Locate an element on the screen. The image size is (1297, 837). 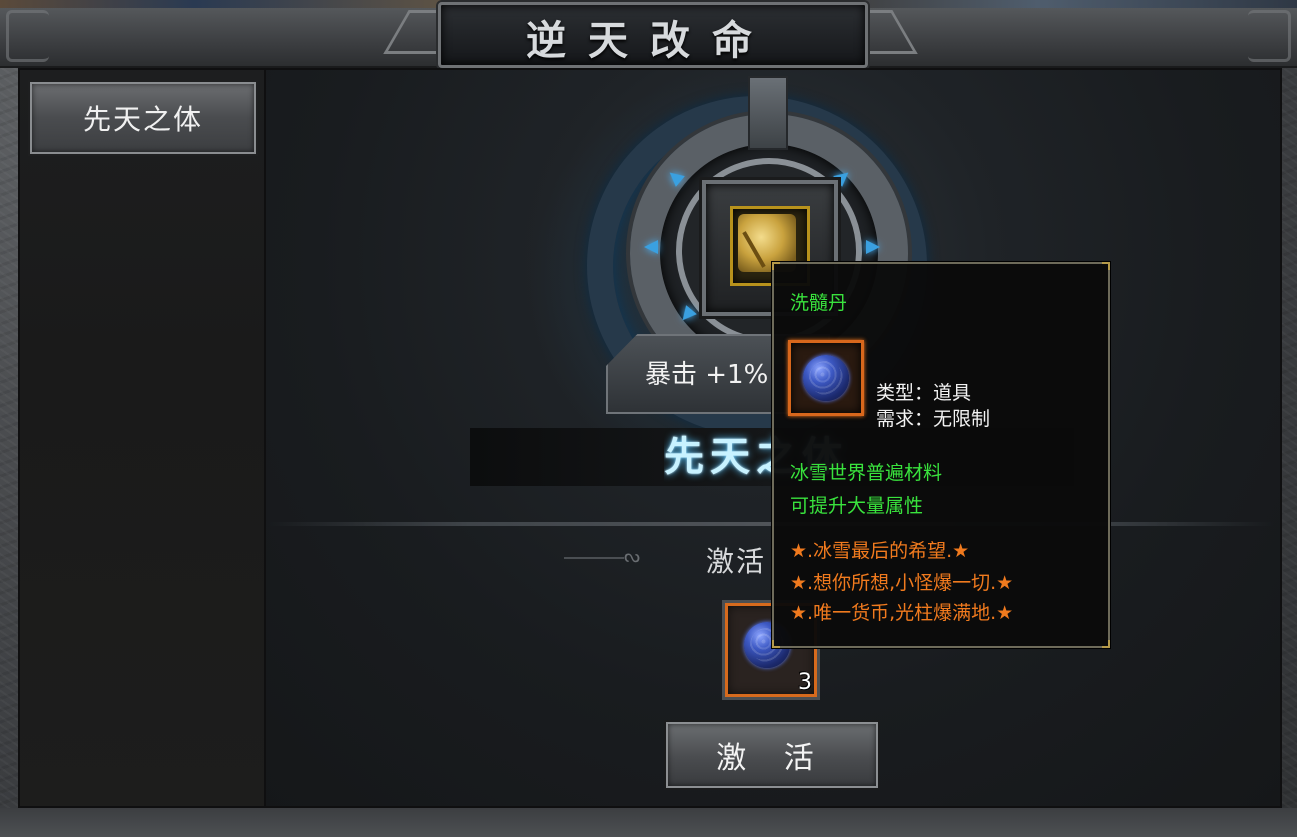
tooltip-item-name: 洗髓丹 is located at coordinates (819, 303).